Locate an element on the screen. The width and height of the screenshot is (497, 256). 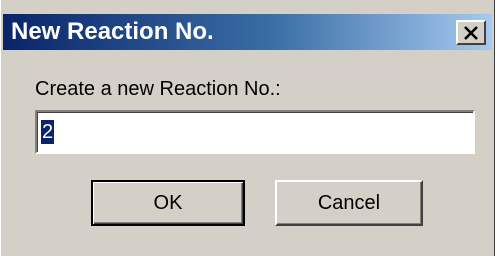
ok-button: OK is located at coordinates (168, 203).